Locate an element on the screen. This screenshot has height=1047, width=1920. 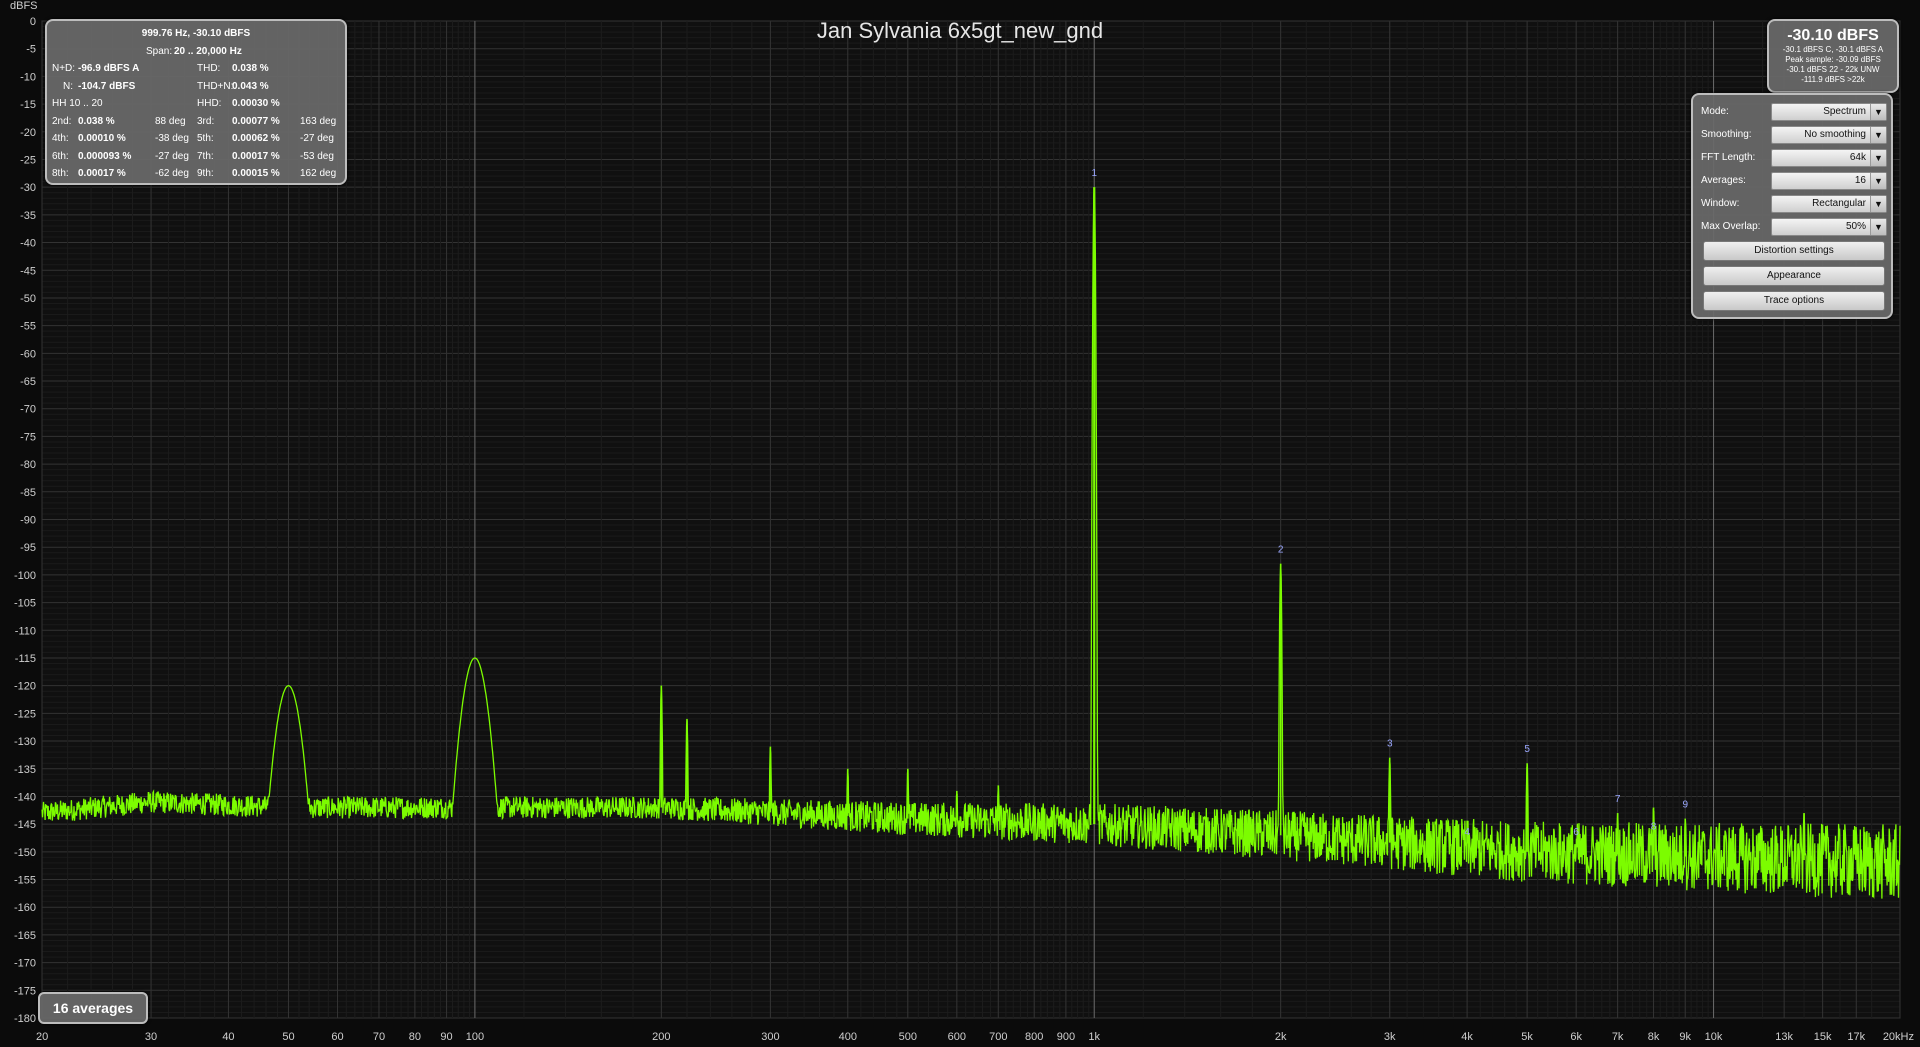
averages-row: Averages: 16 ▼ is located at coordinates (1794, 181).